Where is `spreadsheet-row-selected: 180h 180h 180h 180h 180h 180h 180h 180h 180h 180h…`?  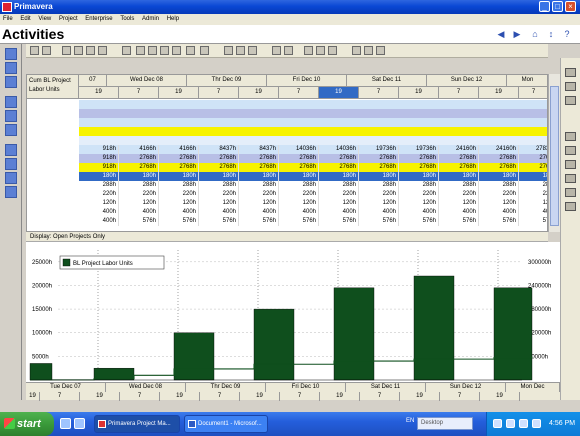 spreadsheet-row-selected: 180h 180h 180h 180h 180h 180h 180h 180h 180h 180h… is located at coordinates (313, 176).